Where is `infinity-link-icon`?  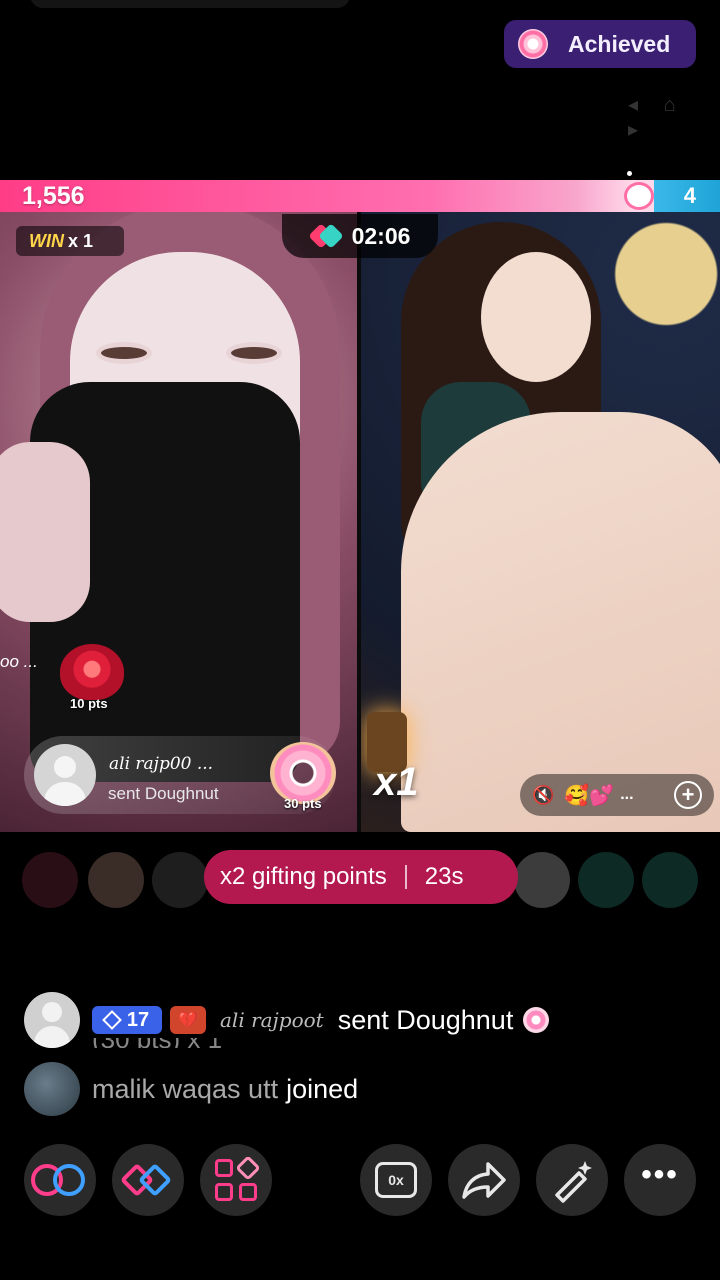
infinity-link-icon is located at coordinates (60, 1180).